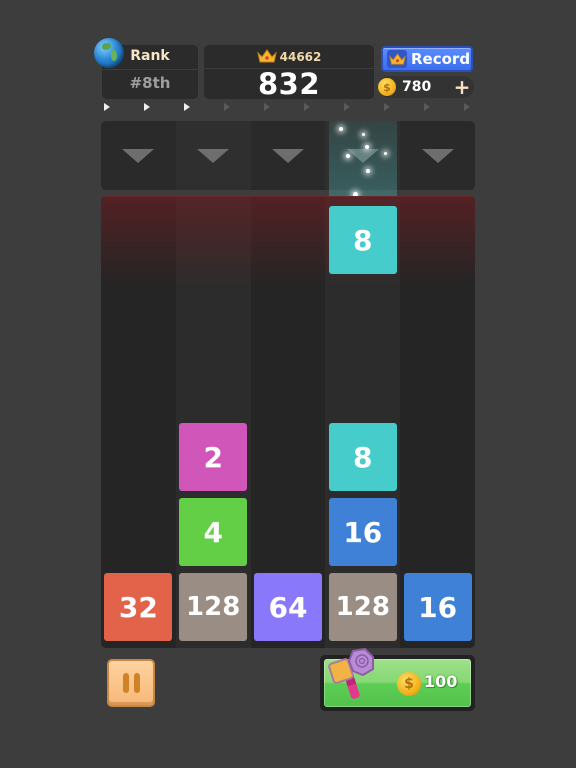 The width and height of the screenshot is (576, 768). I want to click on pause-icon-bar, so click(136, 683).